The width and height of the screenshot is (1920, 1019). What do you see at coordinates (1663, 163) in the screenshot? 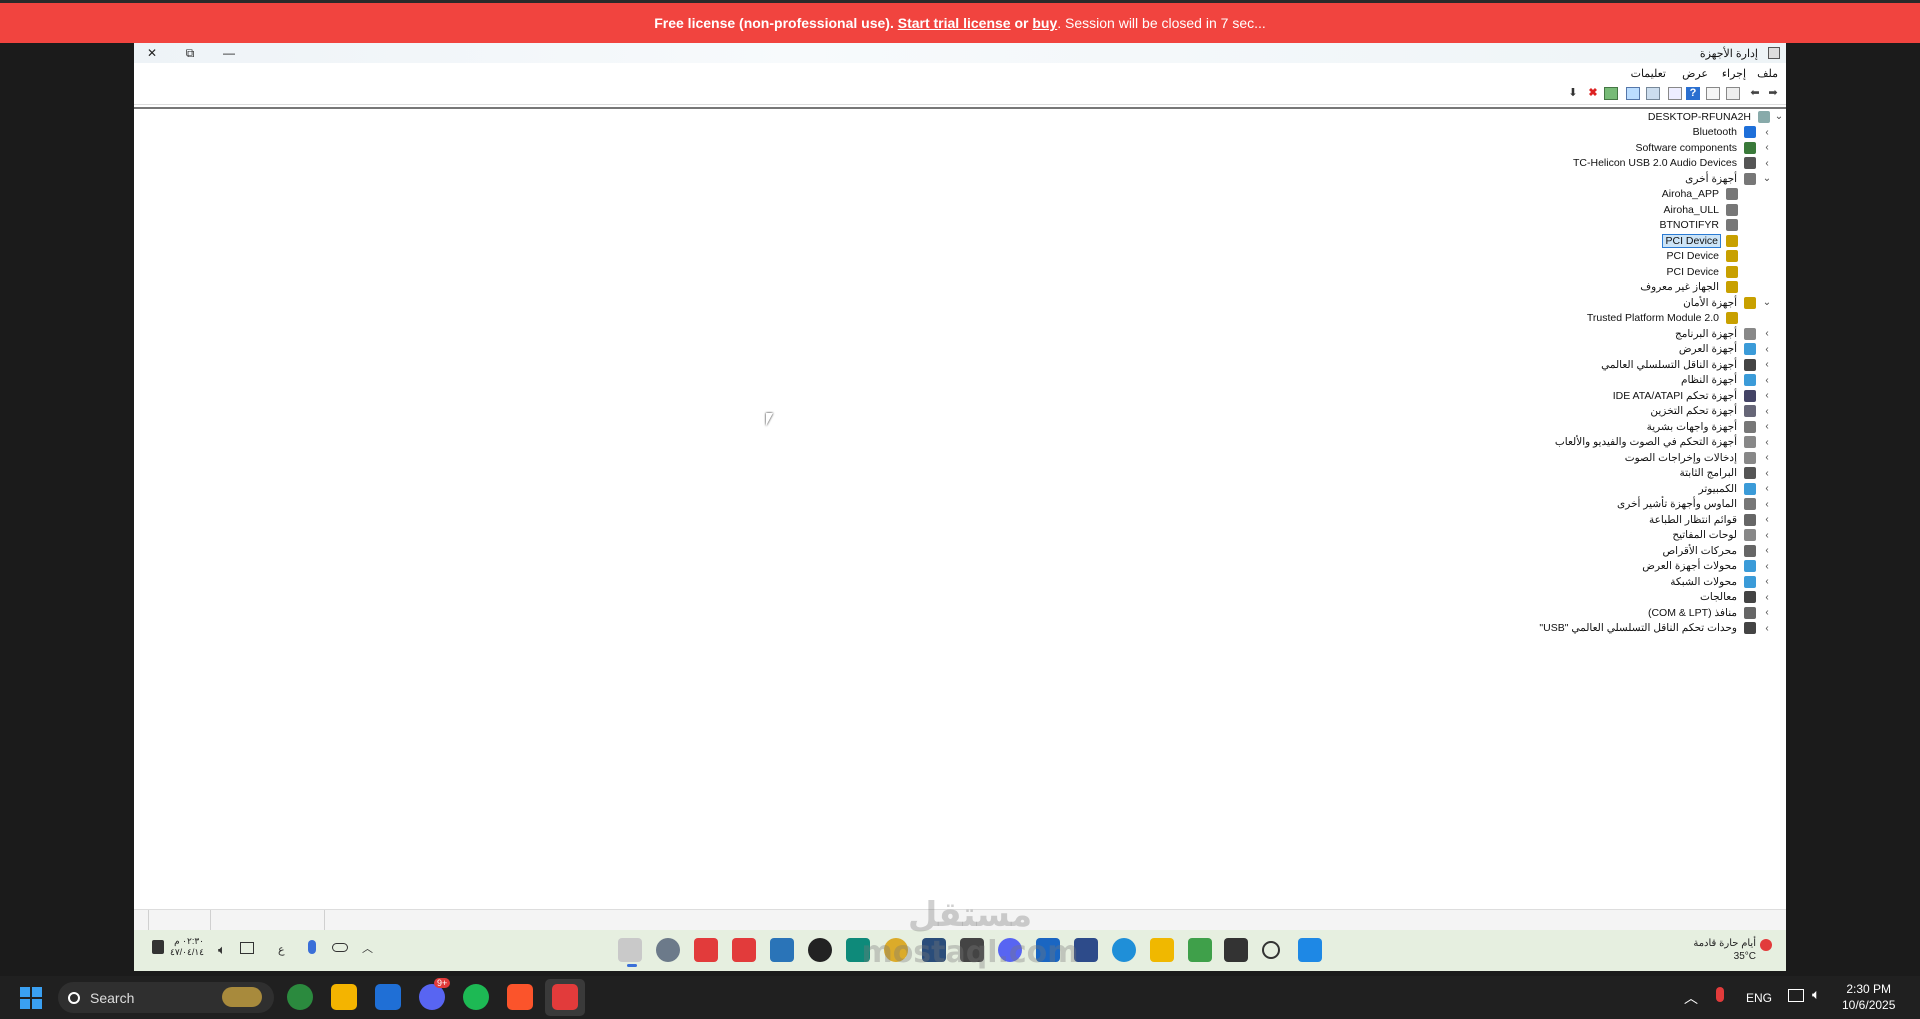
I see `device-category: TC-Helicon USB 2.0 Audio Devices` at bounding box center [1663, 163].